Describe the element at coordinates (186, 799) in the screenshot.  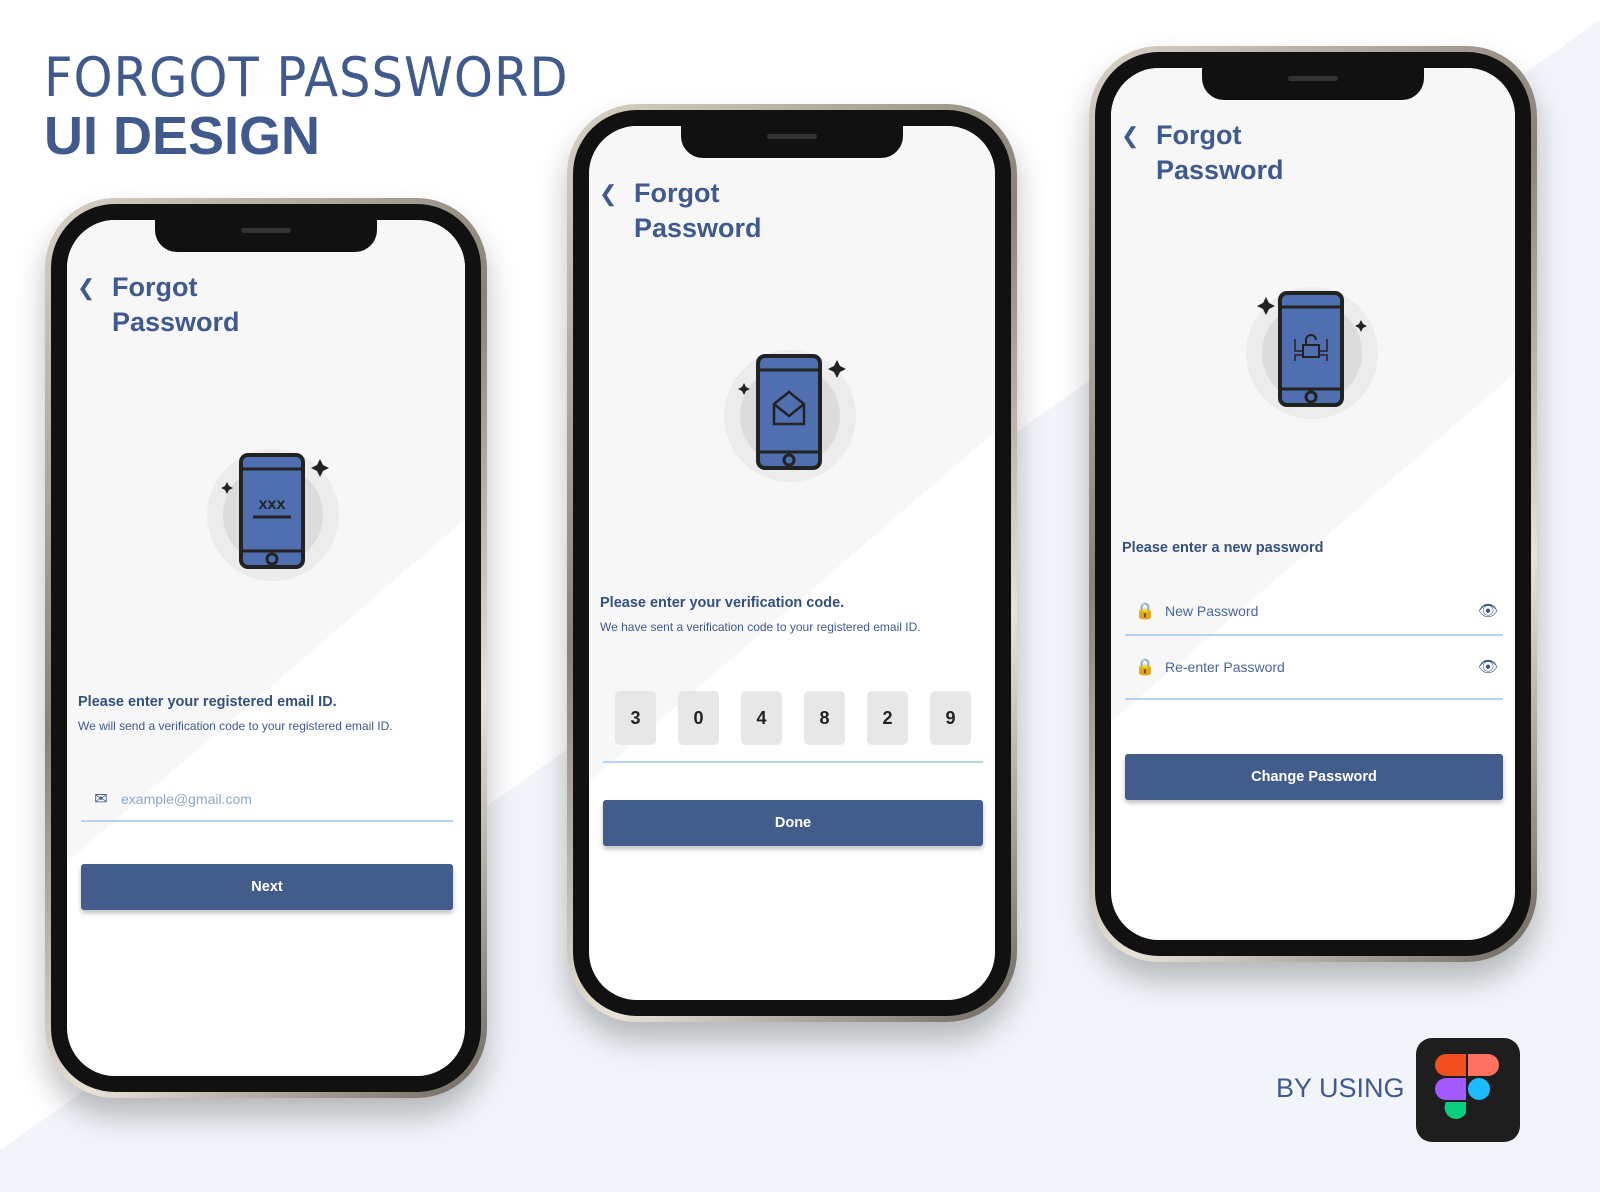
I see `email-placeholder: example@gmail.com` at that location.